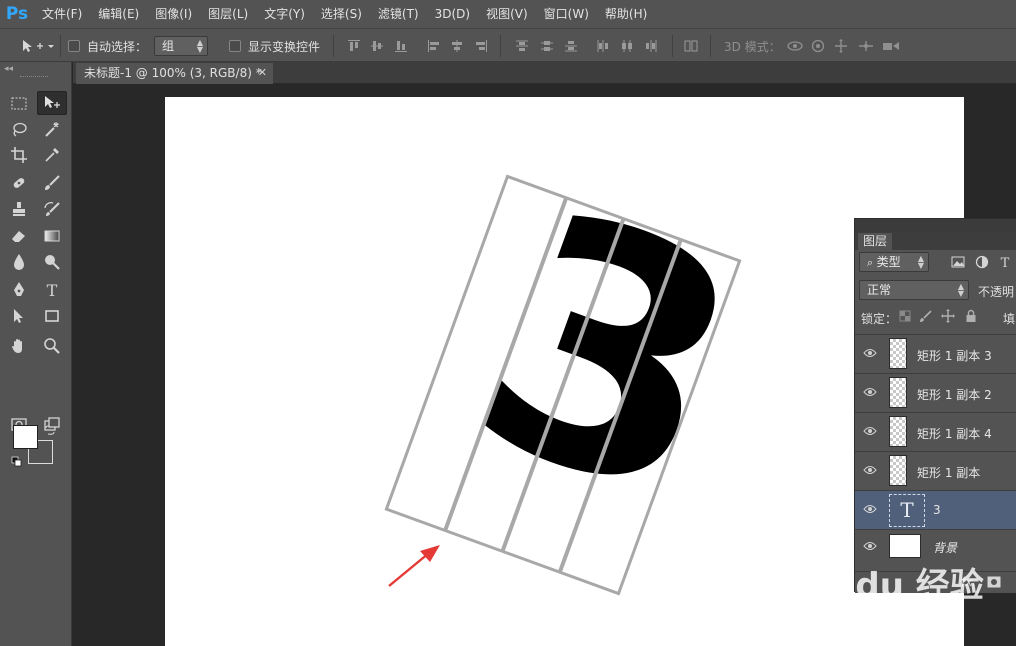 This screenshot has width=1016, height=646. What do you see at coordinates (19, 155) in the screenshot?
I see `crop-tool-icon` at bounding box center [19, 155].